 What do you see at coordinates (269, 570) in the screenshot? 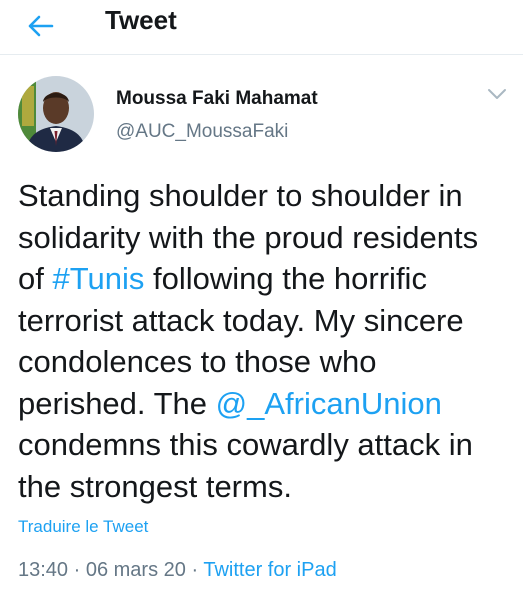
I see `tweet-source-link: Twitter for iPad` at bounding box center [269, 570].